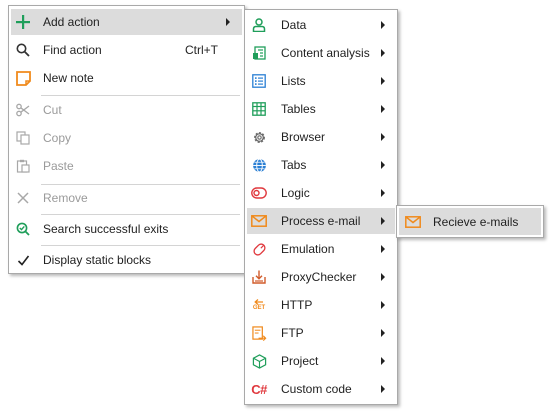  What do you see at coordinates (72, 50) in the screenshot?
I see `menu-item-label: Find action` at bounding box center [72, 50].